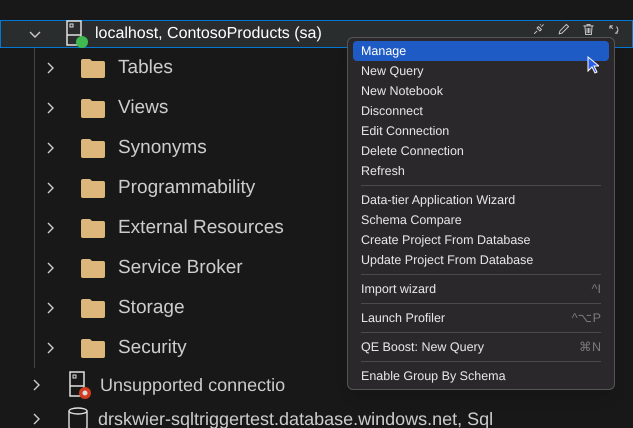 The width and height of the screenshot is (633, 428). What do you see at coordinates (143, 108) in the screenshot?
I see `tree-item-label: Views` at bounding box center [143, 108].